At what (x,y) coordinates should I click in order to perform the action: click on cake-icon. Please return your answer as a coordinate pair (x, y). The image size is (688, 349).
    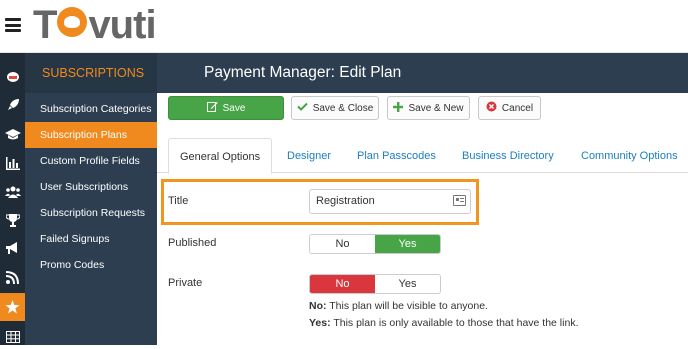
    Looking at the image, I should click on (12, 77).